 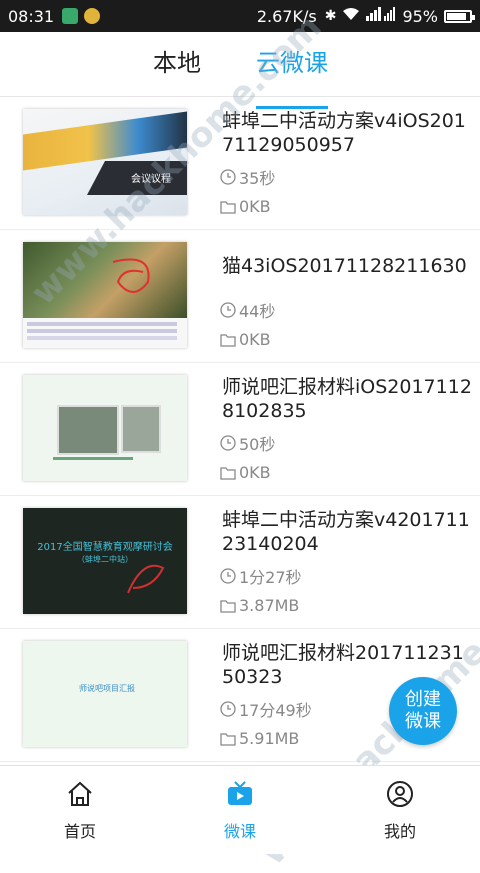 What do you see at coordinates (80, 793) in the screenshot?
I see `home-icon` at bounding box center [80, 793].